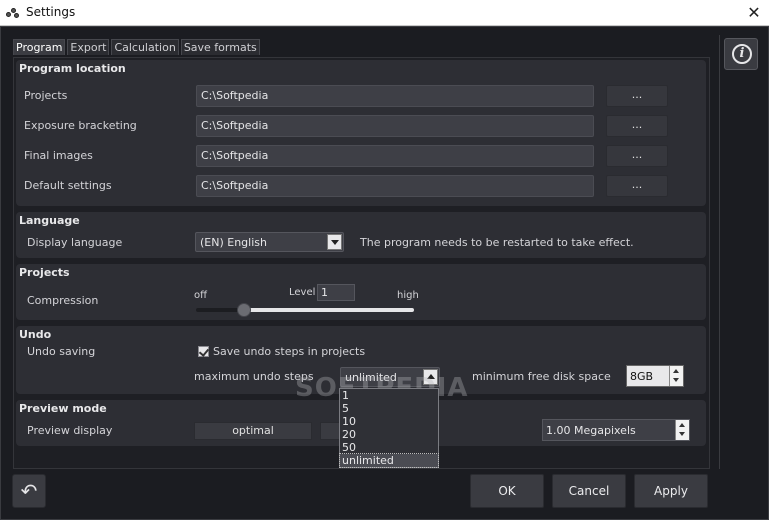 The image size is (769, 520). Describe the element at coordinates (203, 351) in the screenshot. I see `save-undo-checkbox` at that location.